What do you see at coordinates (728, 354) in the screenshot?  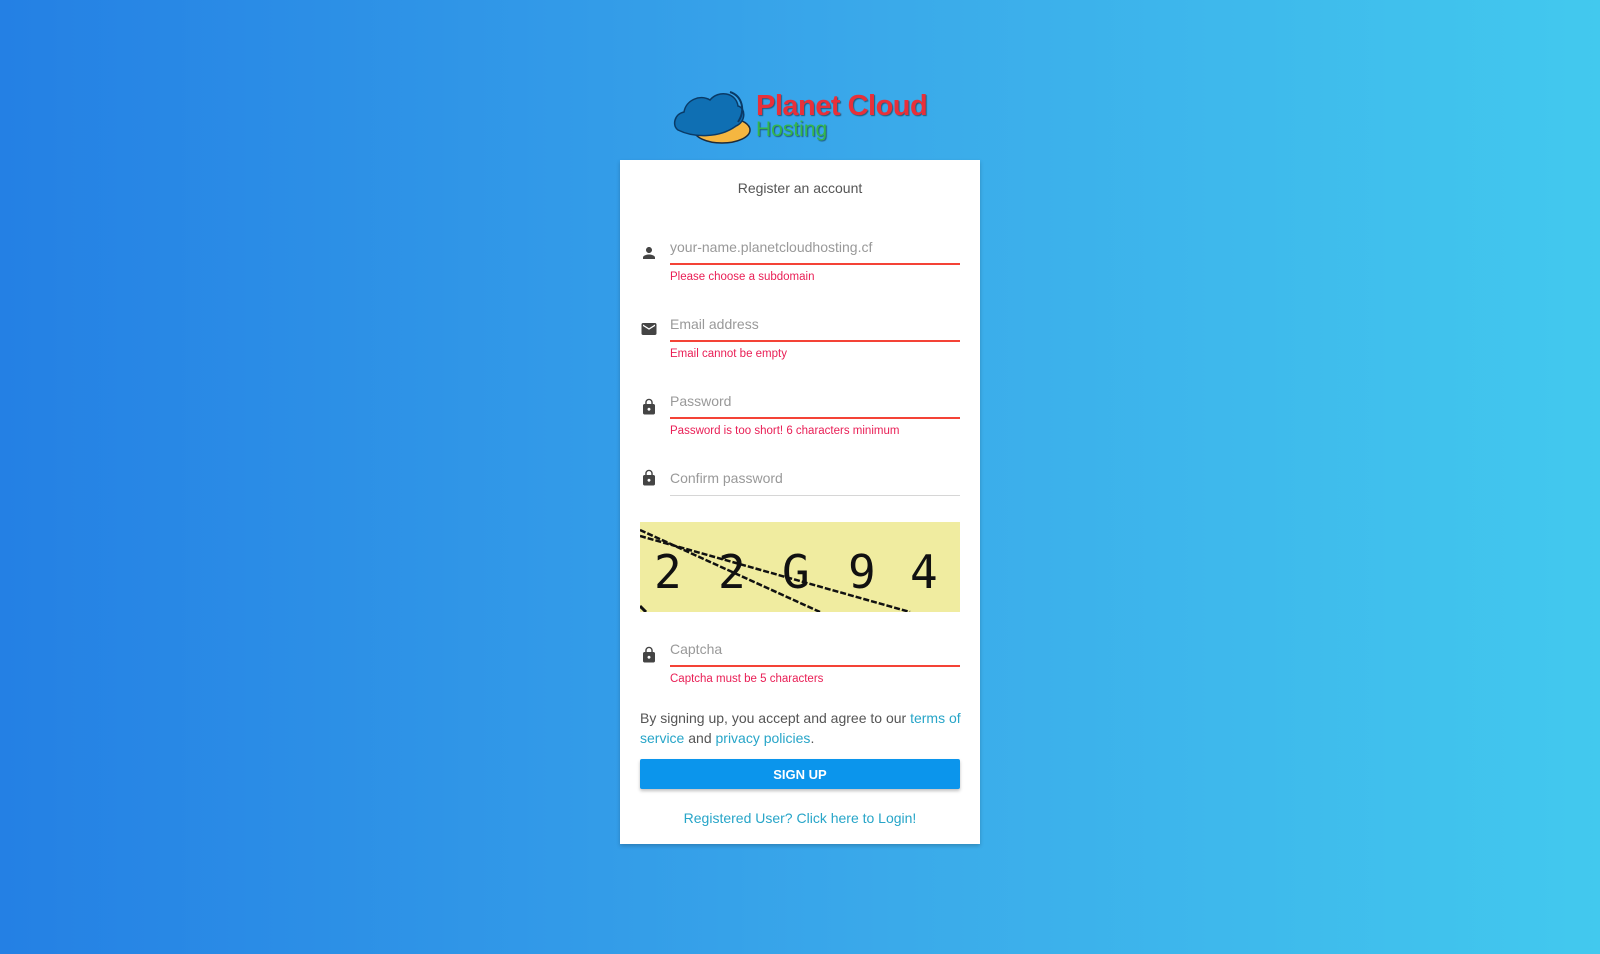 I see `email-error: Email cannot be empty` at bounding box center [728, 354].